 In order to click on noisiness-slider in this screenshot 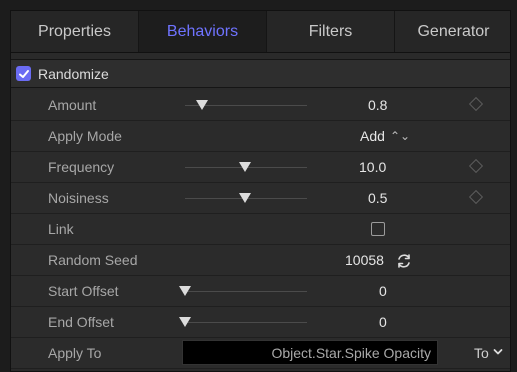, I will do `click(246, 198)`.